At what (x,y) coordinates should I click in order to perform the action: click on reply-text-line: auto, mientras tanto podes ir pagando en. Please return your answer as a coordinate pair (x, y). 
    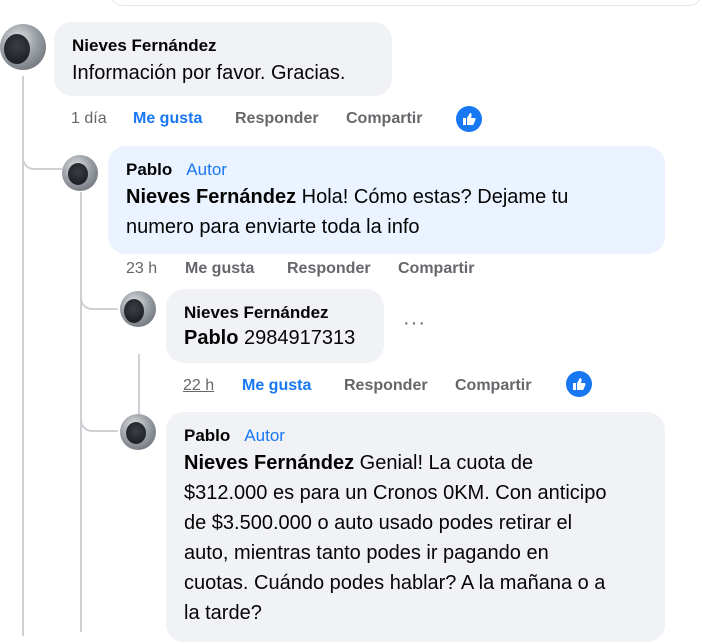
    Looking at the image, I should click on (366, 553).